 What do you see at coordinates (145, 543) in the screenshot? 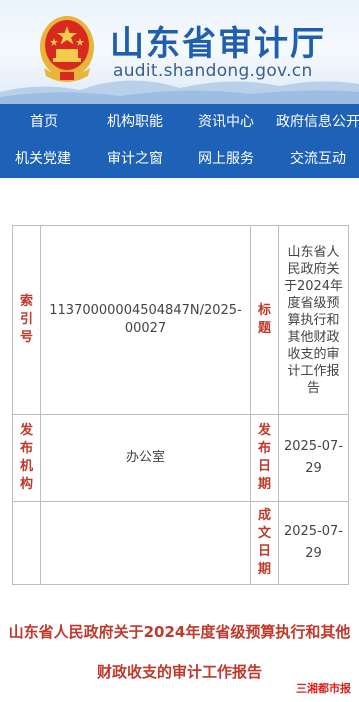
I see `empty-value-cell` at bounding box center [145, 543].